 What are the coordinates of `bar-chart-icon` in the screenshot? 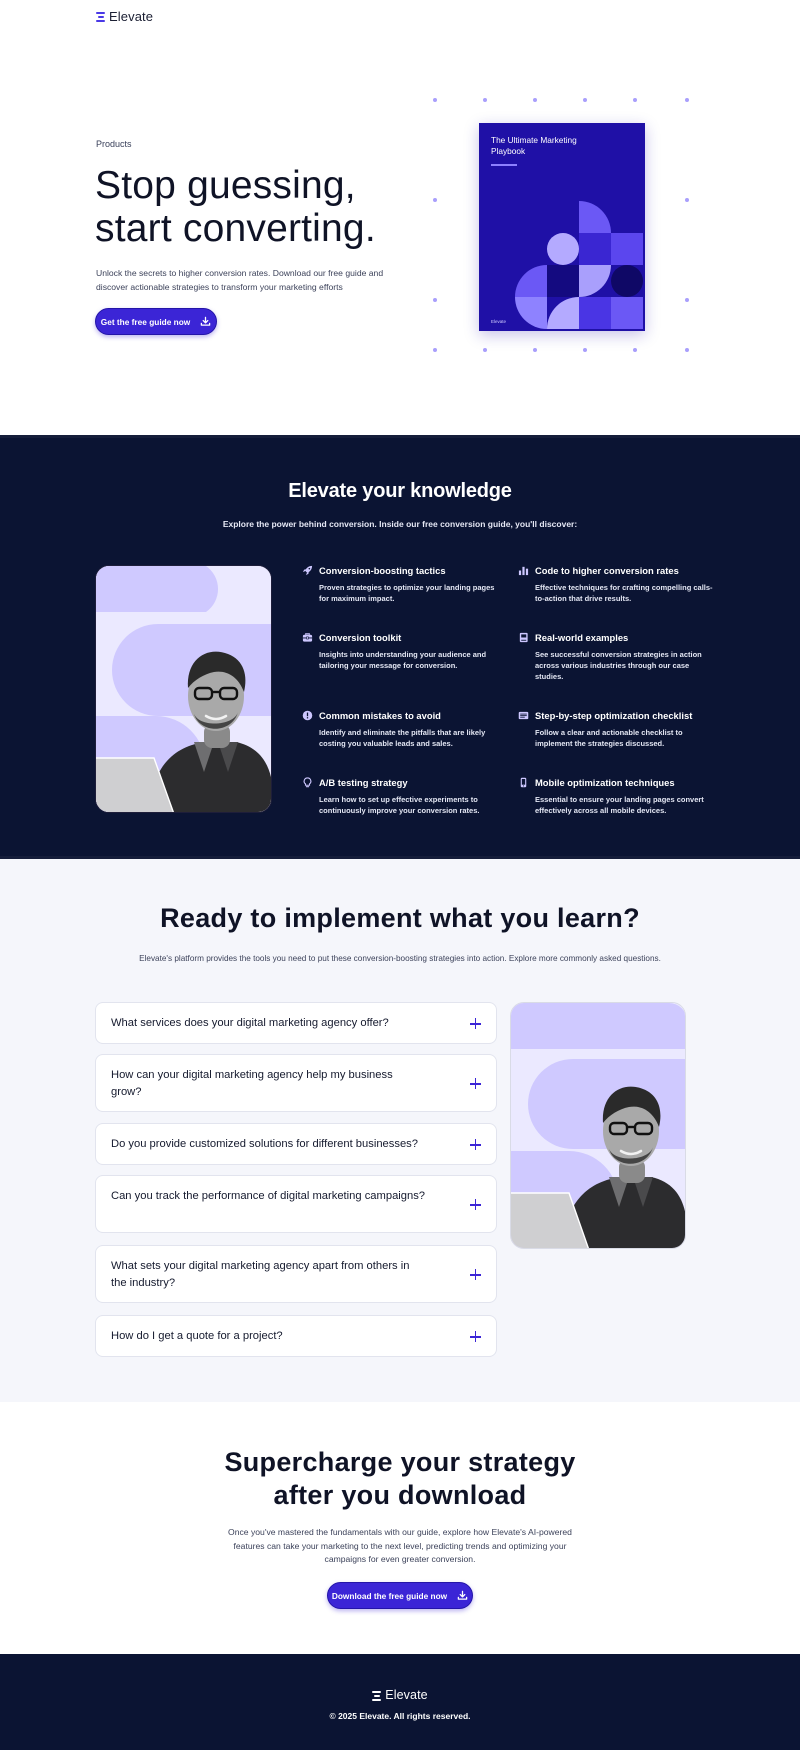 It's located at (523, 571).